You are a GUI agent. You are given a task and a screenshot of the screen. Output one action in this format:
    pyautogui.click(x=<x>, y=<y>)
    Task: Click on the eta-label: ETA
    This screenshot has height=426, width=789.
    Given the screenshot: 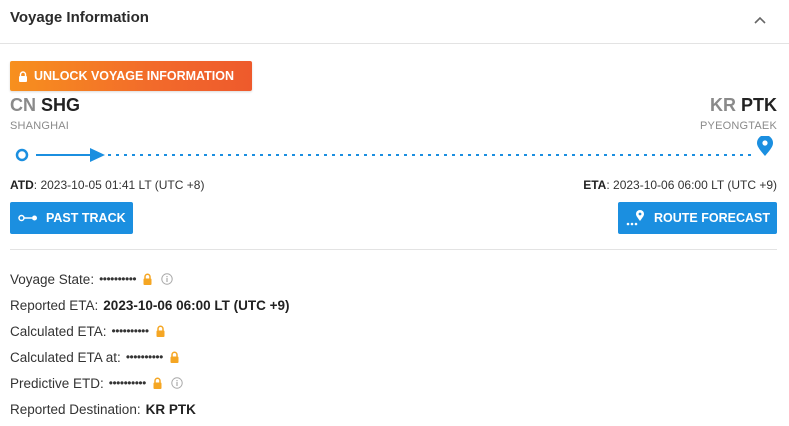 What is the action you would take?
    pyautogui.click(x=595, y=185)
    